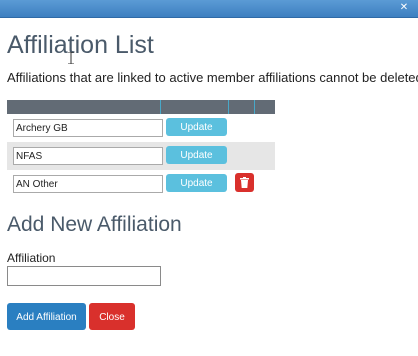 The height and width of the screenshot is (356, 418). I want to click on table-header, so click(141, 107).